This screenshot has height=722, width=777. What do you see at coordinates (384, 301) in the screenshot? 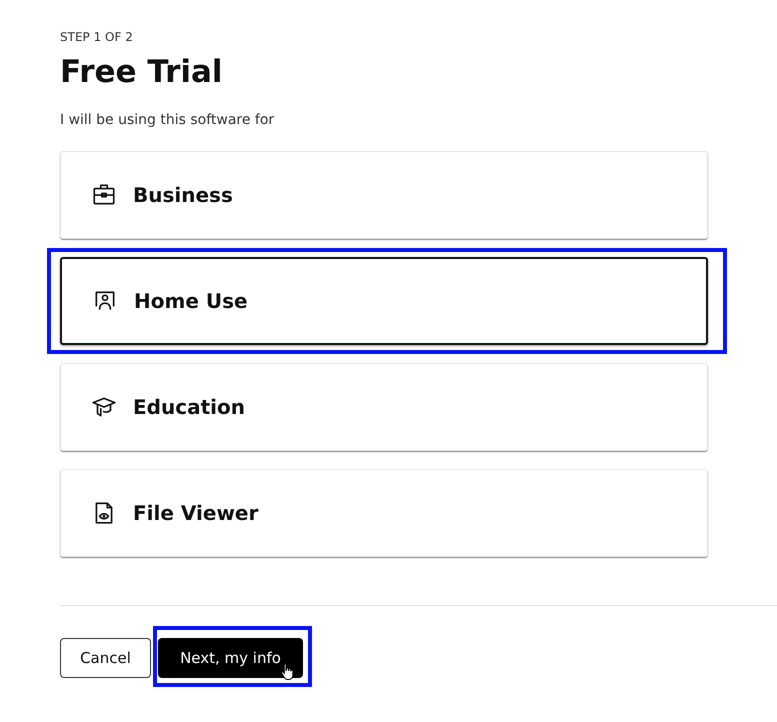
I see `usage-option: Home Use` at bounding box center [384, 301].